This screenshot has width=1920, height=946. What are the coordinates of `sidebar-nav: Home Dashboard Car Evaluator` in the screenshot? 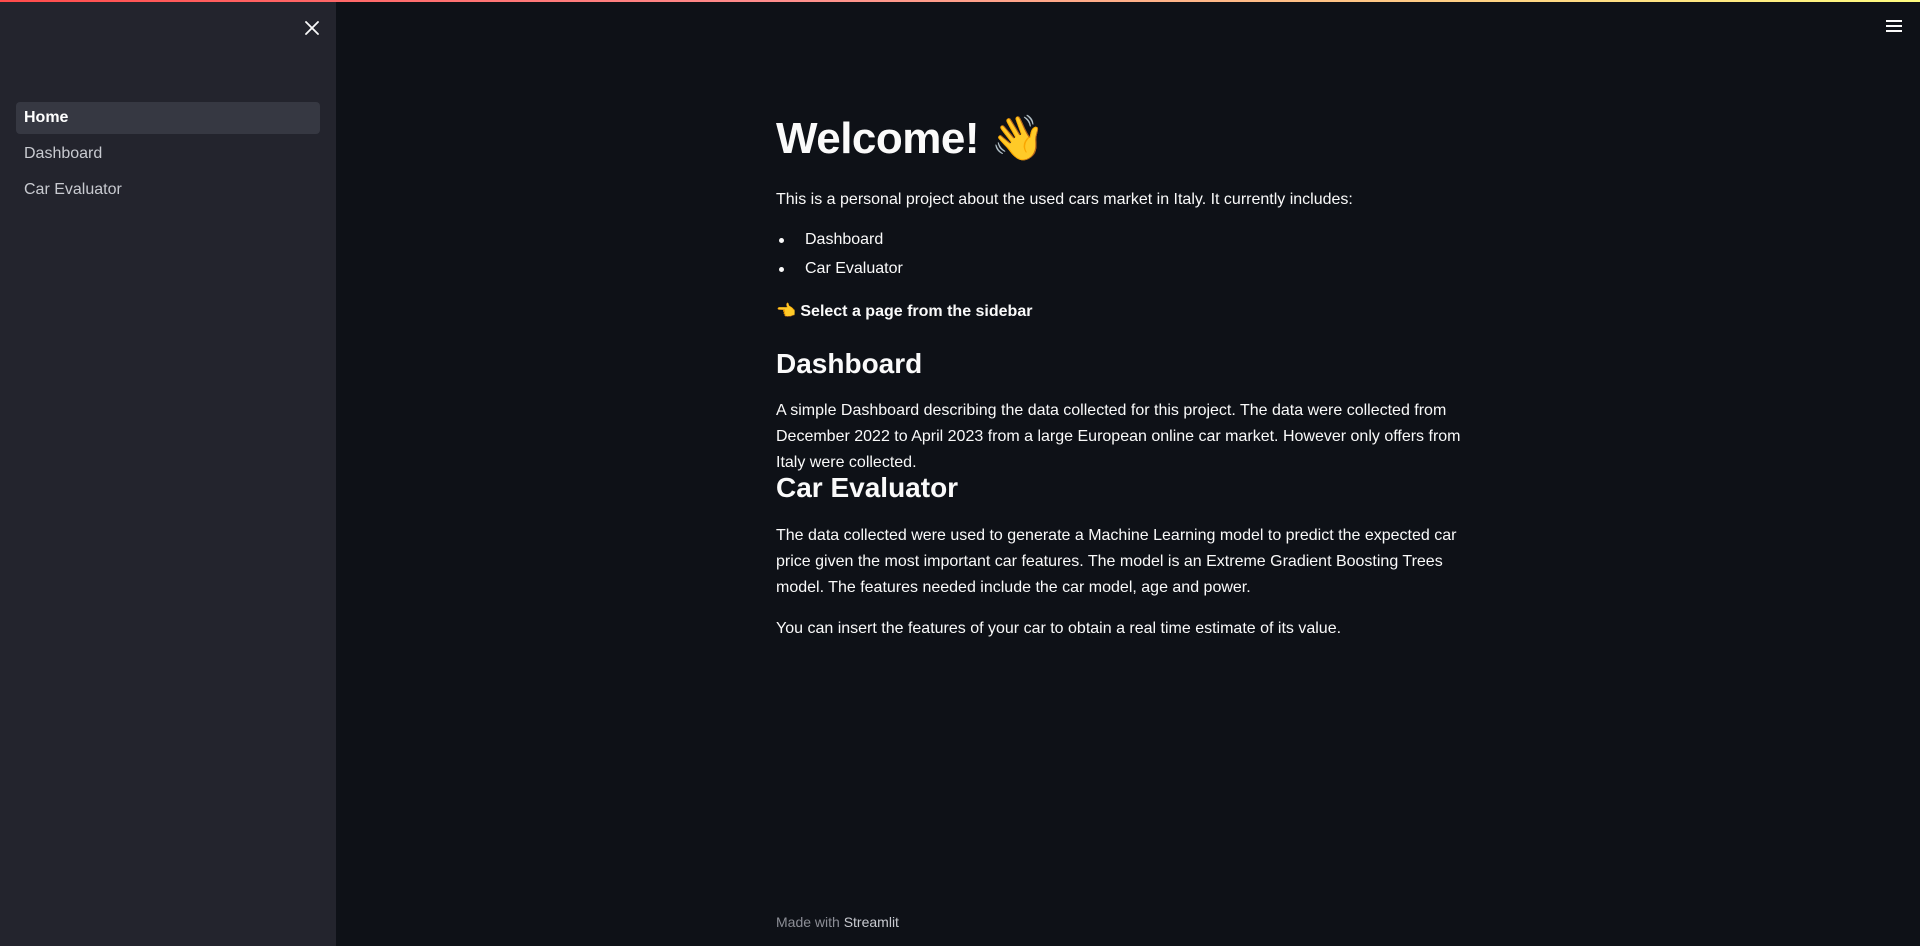 It's located at (168, 156).